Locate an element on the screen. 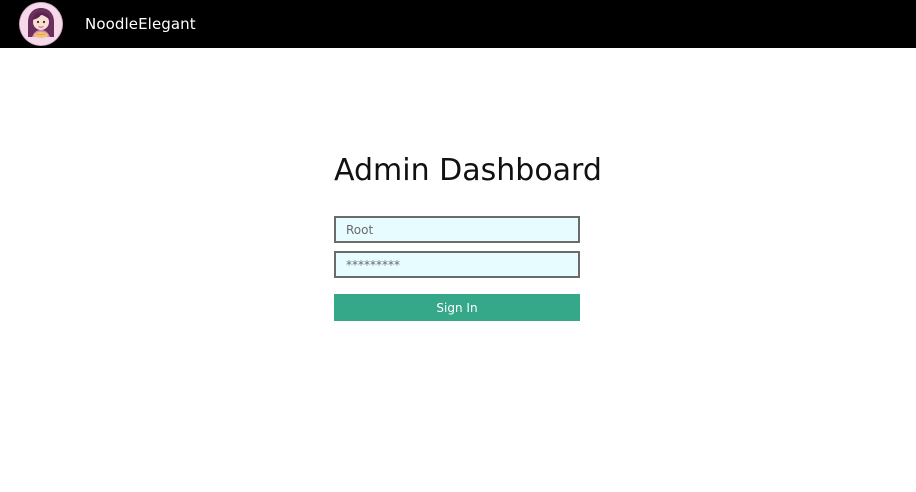  page-title: Admin Dashboard is located at coordinates (468, 170).